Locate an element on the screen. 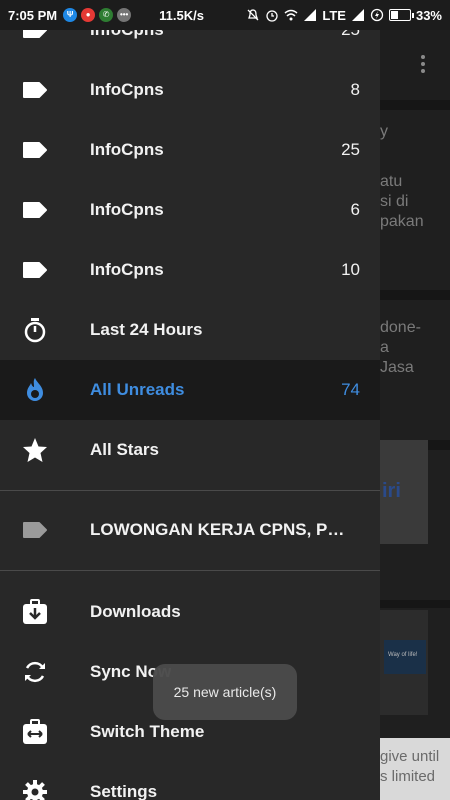 Image resolution: width=450 pixels, height=800 pixels. drawer-item-label: Downloads is located at coordinates (135, 611).